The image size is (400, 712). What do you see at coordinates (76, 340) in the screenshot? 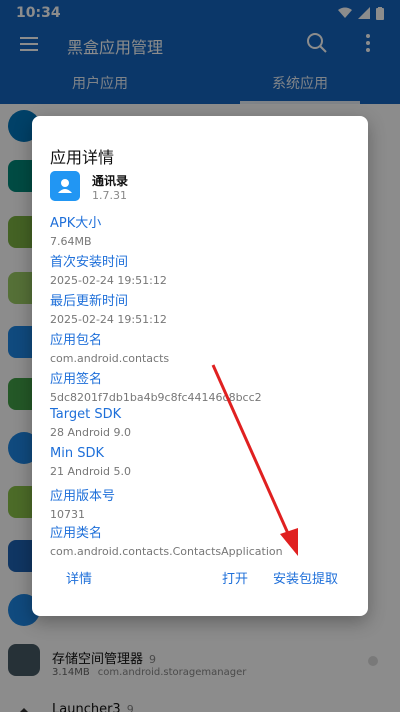
I see `field-label: 应用包名` at bounding box center [76, 340].